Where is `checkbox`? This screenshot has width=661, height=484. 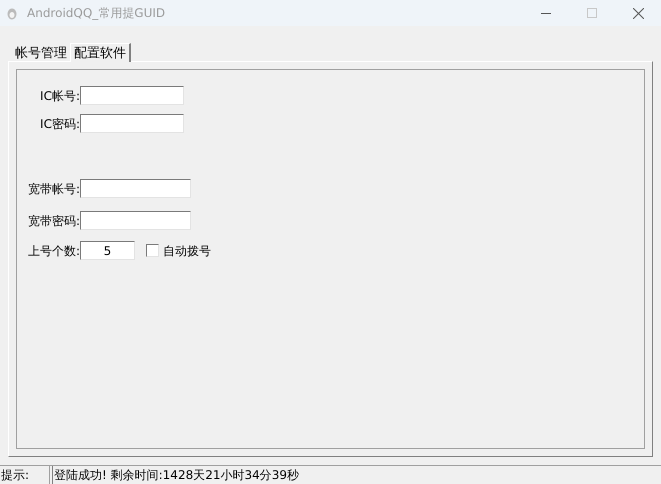 checkbox is located at coordinates (152, 250).